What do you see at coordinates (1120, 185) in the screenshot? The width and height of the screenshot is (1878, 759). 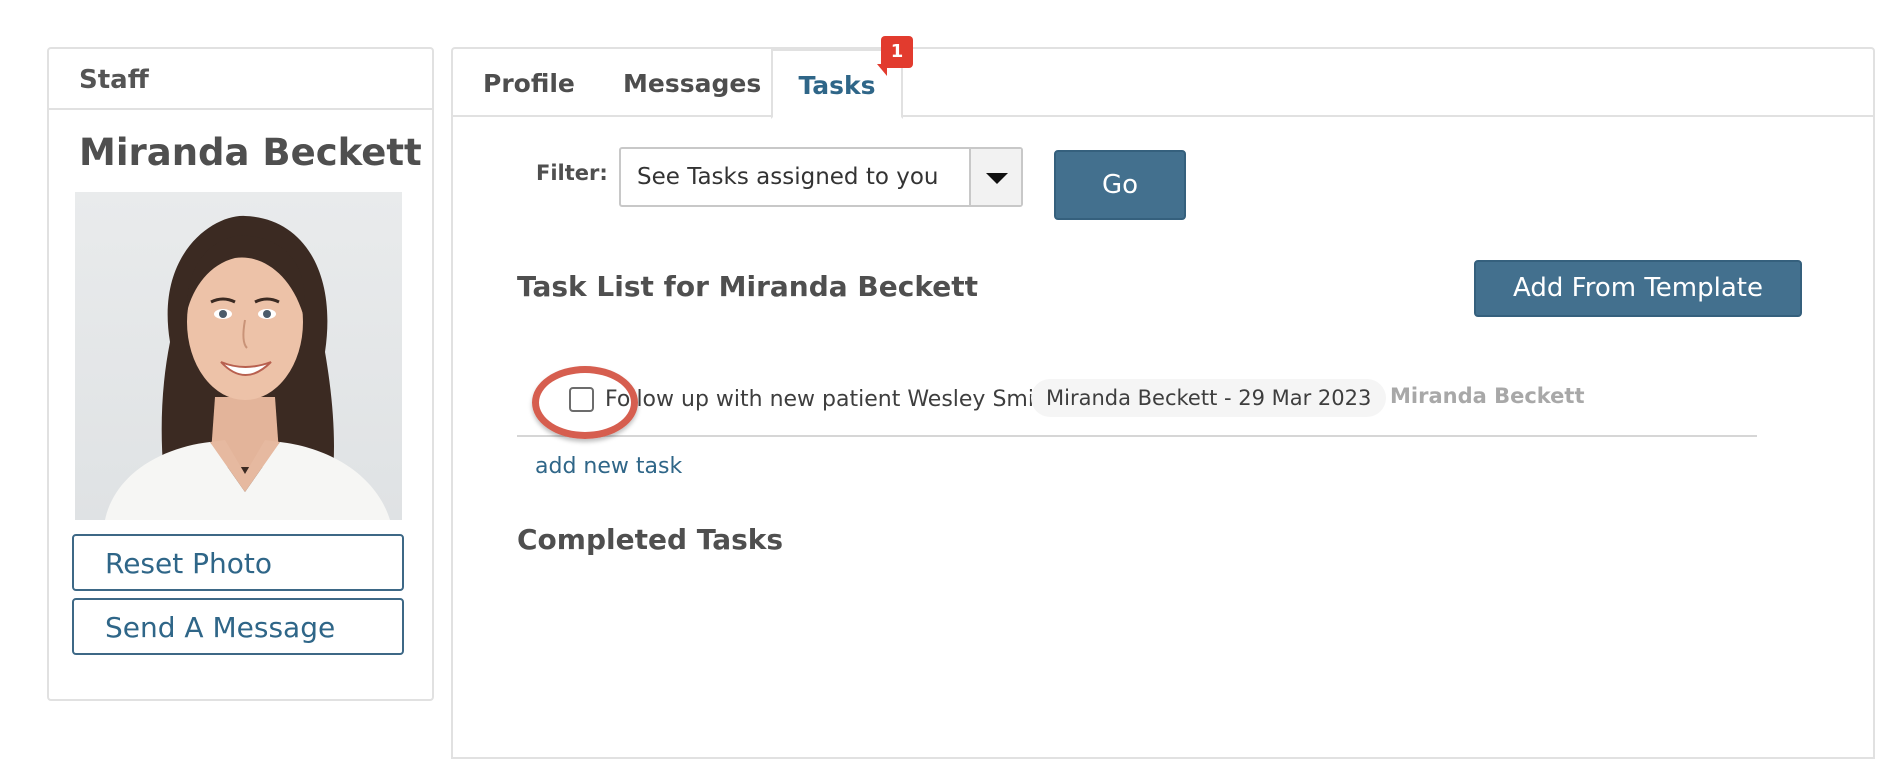 I see `go-button: Go` at bounding box center [1120, 185].